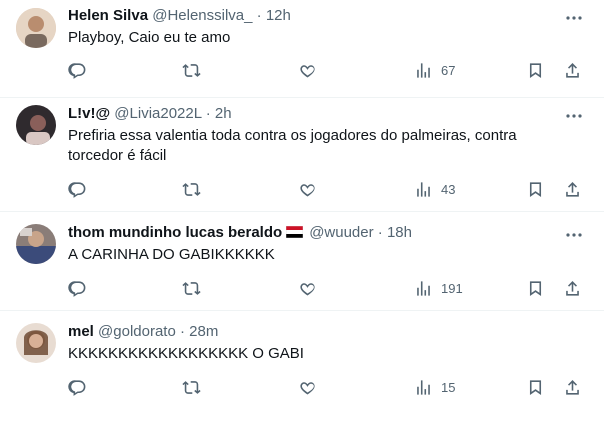  I want to click on display-name: Helen Silva, so click(108, 15).